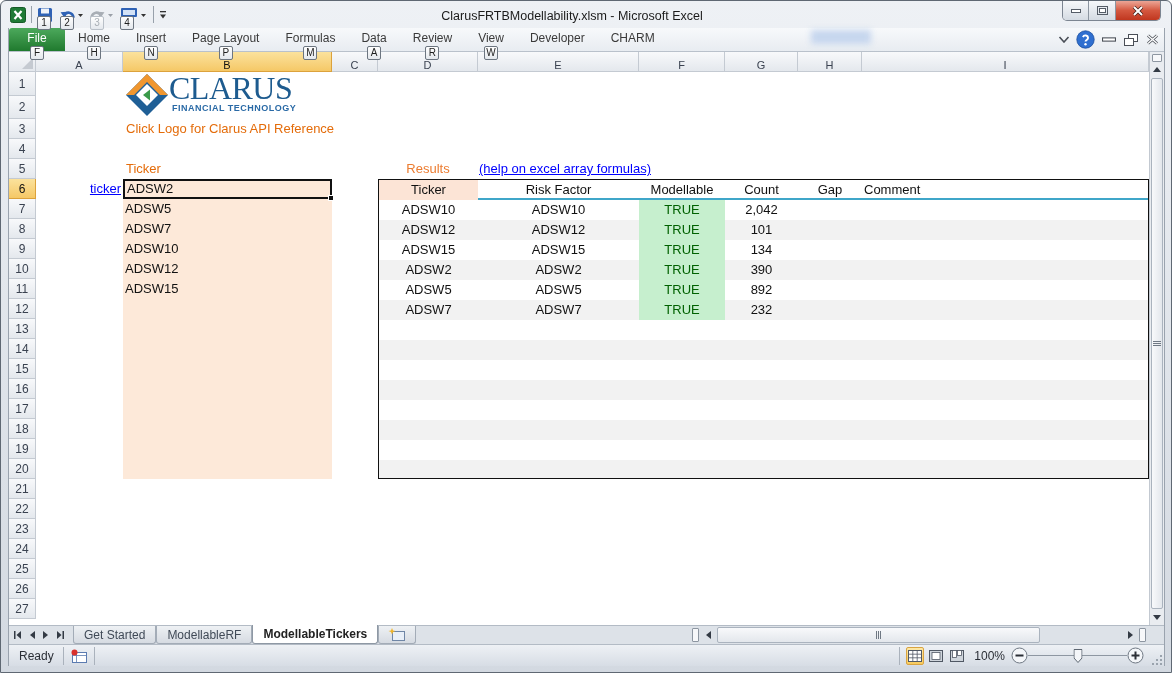 Image resolution: width=1172 pixels, height=673 pixels. Describe the element at coordinates (1157, 58) in the screenshot. I see `split-box-icon` at that location.